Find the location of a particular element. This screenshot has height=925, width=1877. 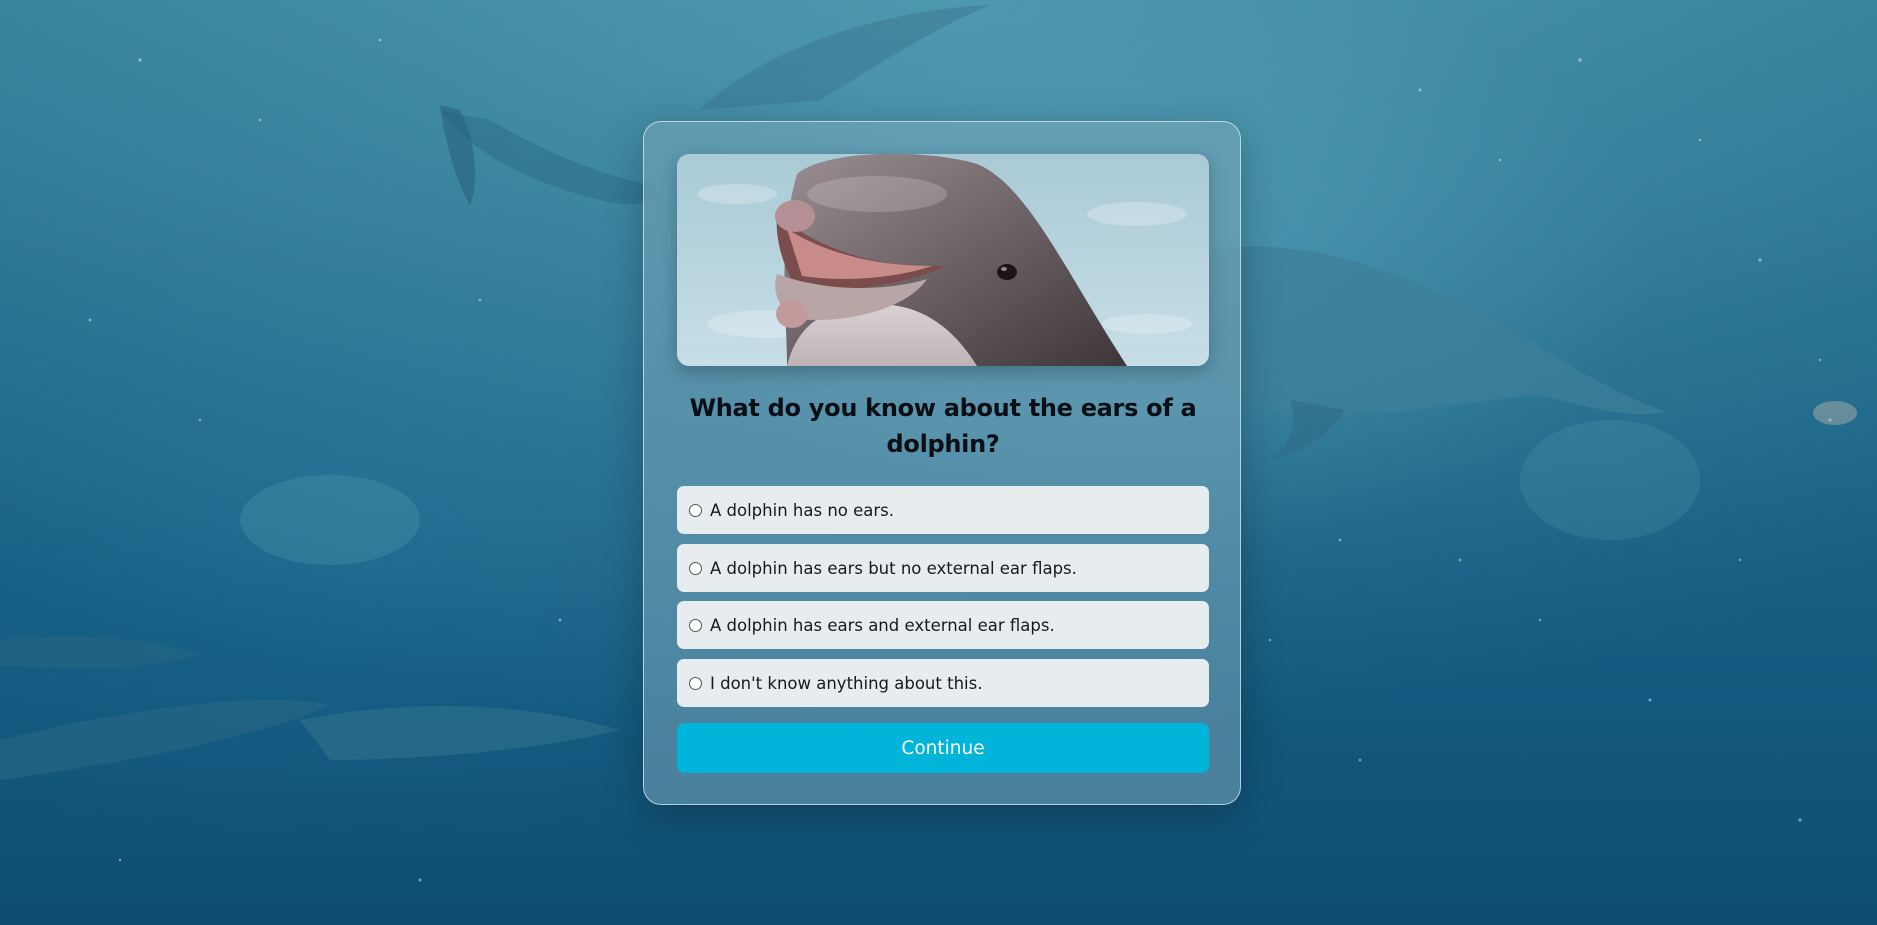

option-label: A dolphin has no ears. is located at coordinates (802, 510).